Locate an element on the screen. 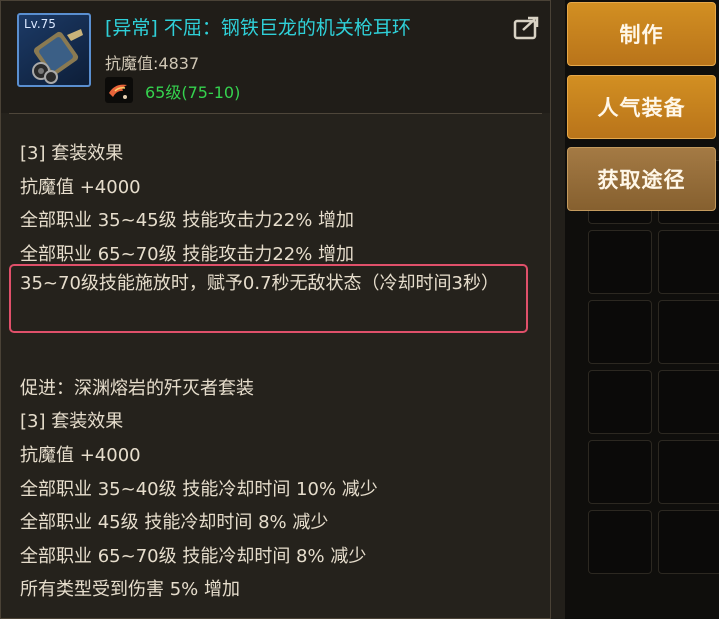 The height and width of the screenshot is (619, 719). effect-line: 全部职业 35~45级 技能攻击力22% 增加 is located at coordinates (187, 220).